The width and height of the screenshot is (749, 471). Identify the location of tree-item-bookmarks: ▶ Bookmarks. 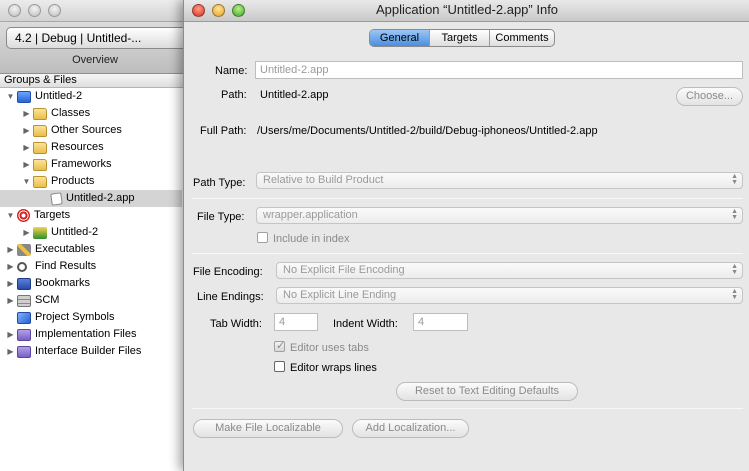
(48, 283).